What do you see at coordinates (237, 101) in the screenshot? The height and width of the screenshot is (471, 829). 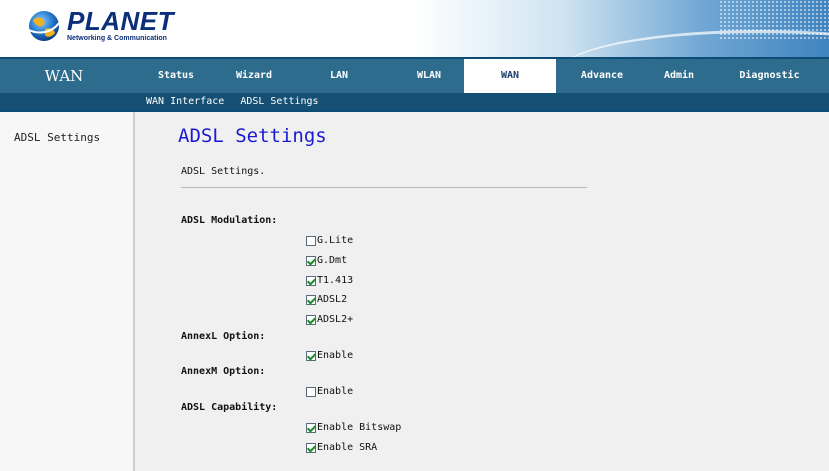 I see `sub-nav-items: WAN Interface ADSL Settings` at bounding box center [237, 101].